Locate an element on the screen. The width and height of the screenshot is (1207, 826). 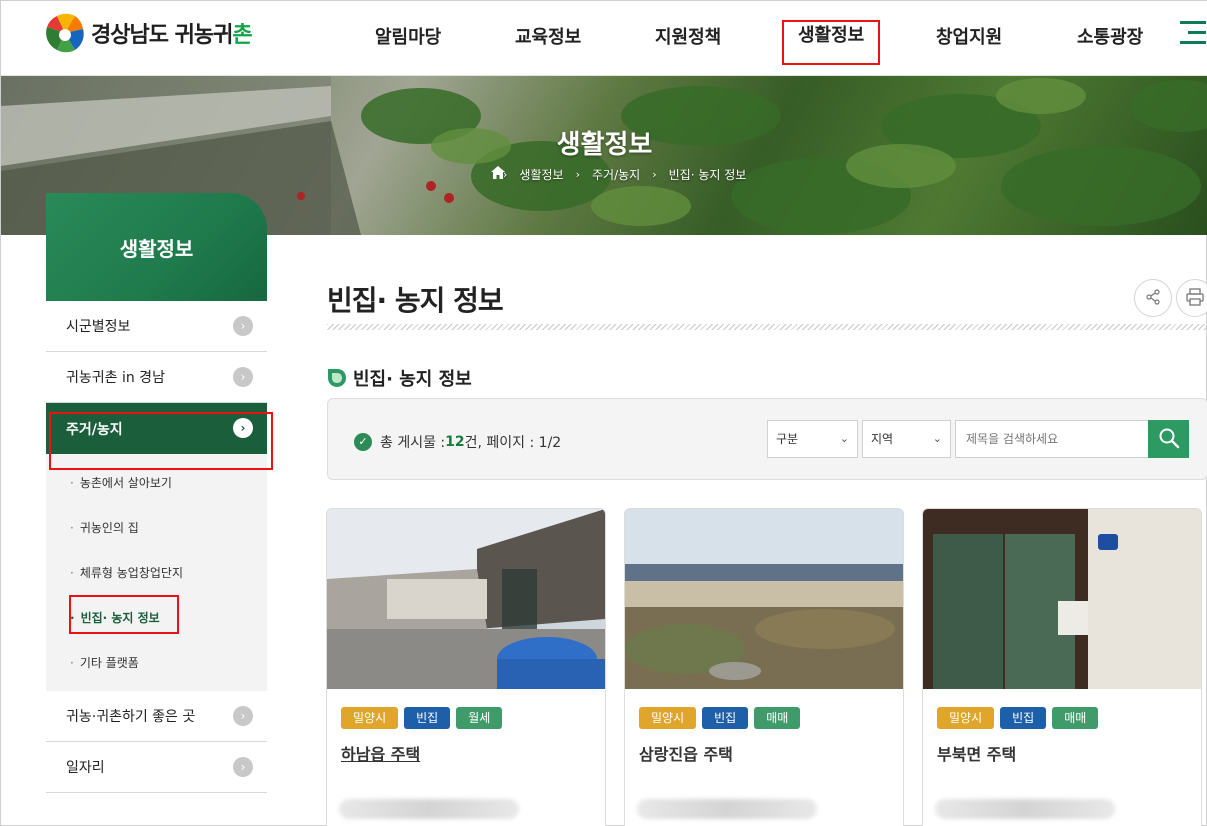
listing-title: 하남읍 주택 is located at coordinates (380, 753).